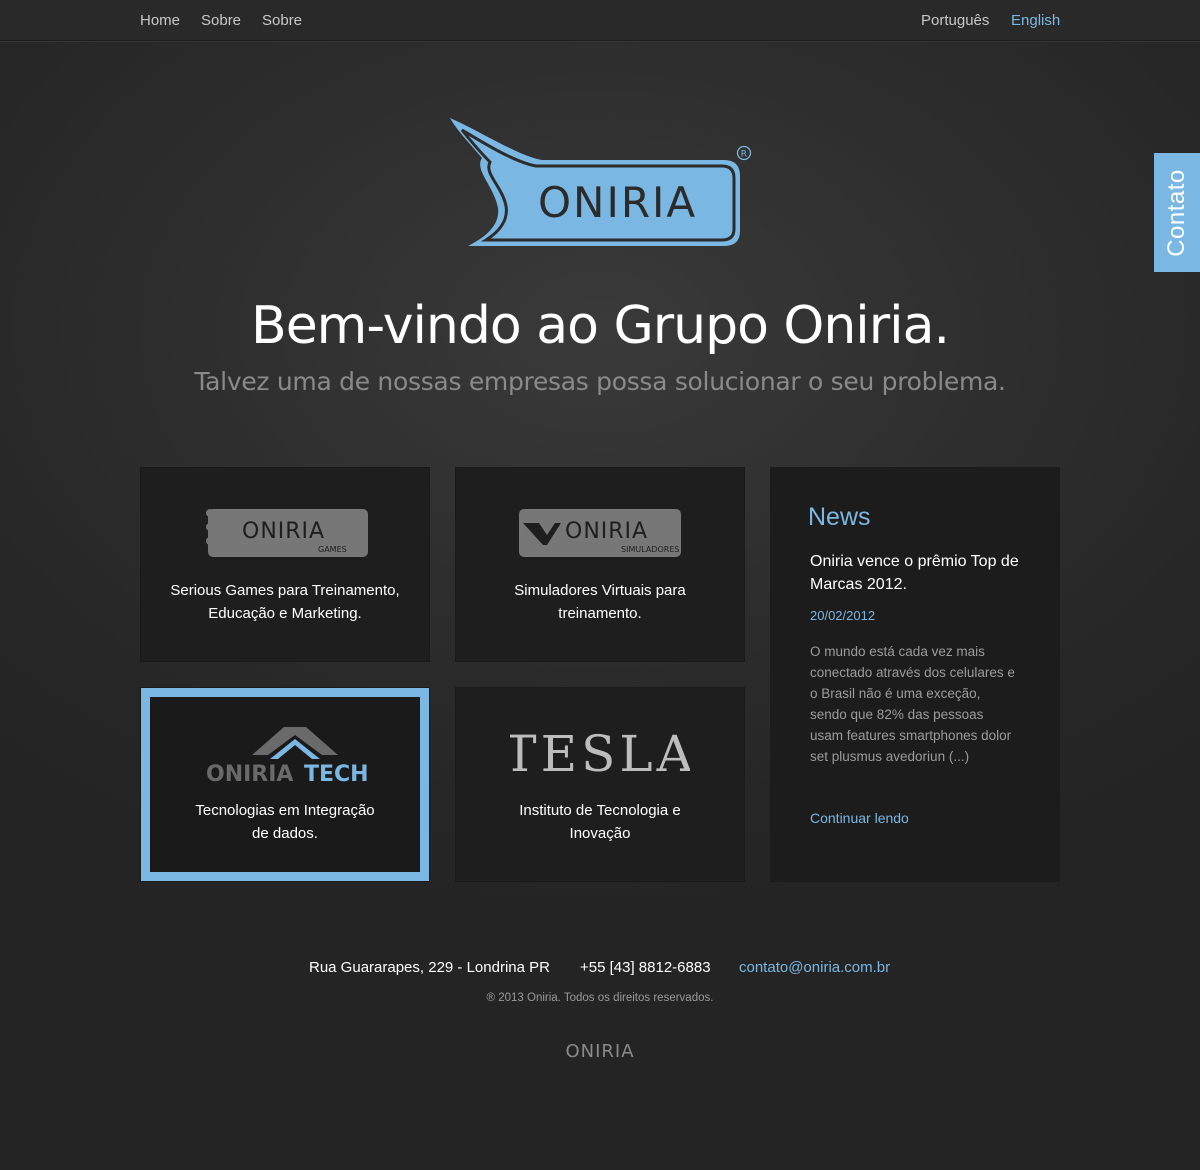 This screenshot has height=1170, width=1200. What do you see at coordinates (282, 20) in the screenshot?
I see `nav-sobre-link-2: Sobre` at bounding box center [282, 20].